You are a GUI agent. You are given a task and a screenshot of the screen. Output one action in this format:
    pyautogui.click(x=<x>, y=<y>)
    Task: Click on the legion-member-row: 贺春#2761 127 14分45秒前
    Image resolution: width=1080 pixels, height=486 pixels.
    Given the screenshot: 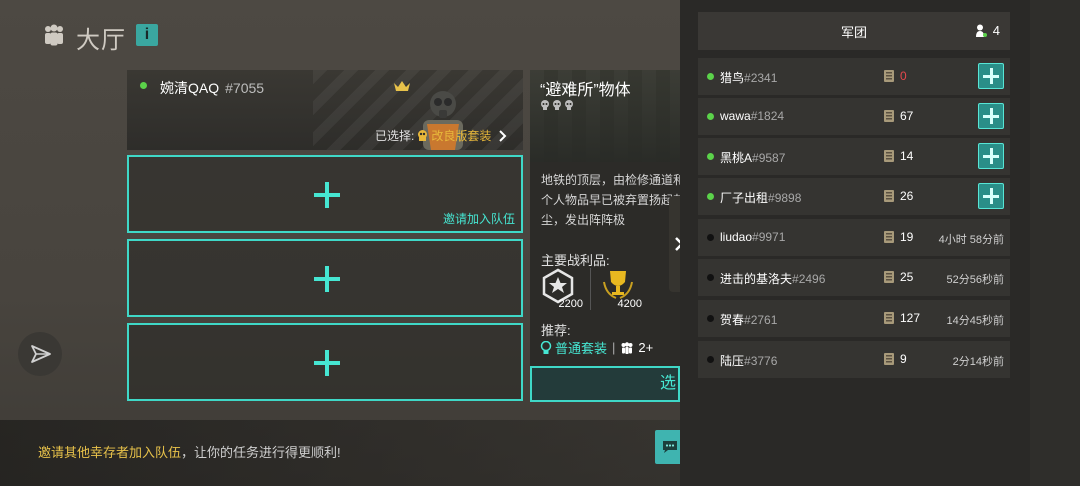 What is the action you would take?
    pyautogui.click(x=854, y=318)
    